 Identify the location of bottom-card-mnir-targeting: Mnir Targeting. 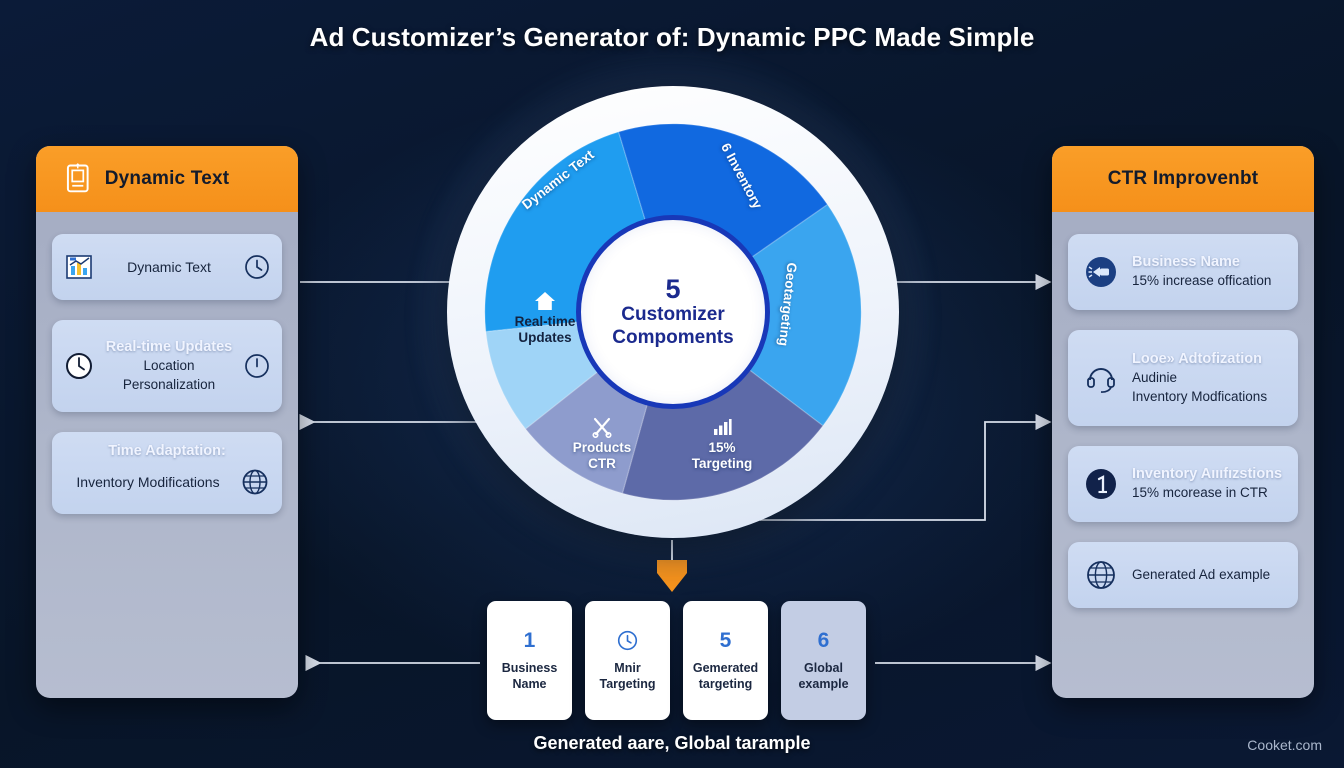
(627, 660).